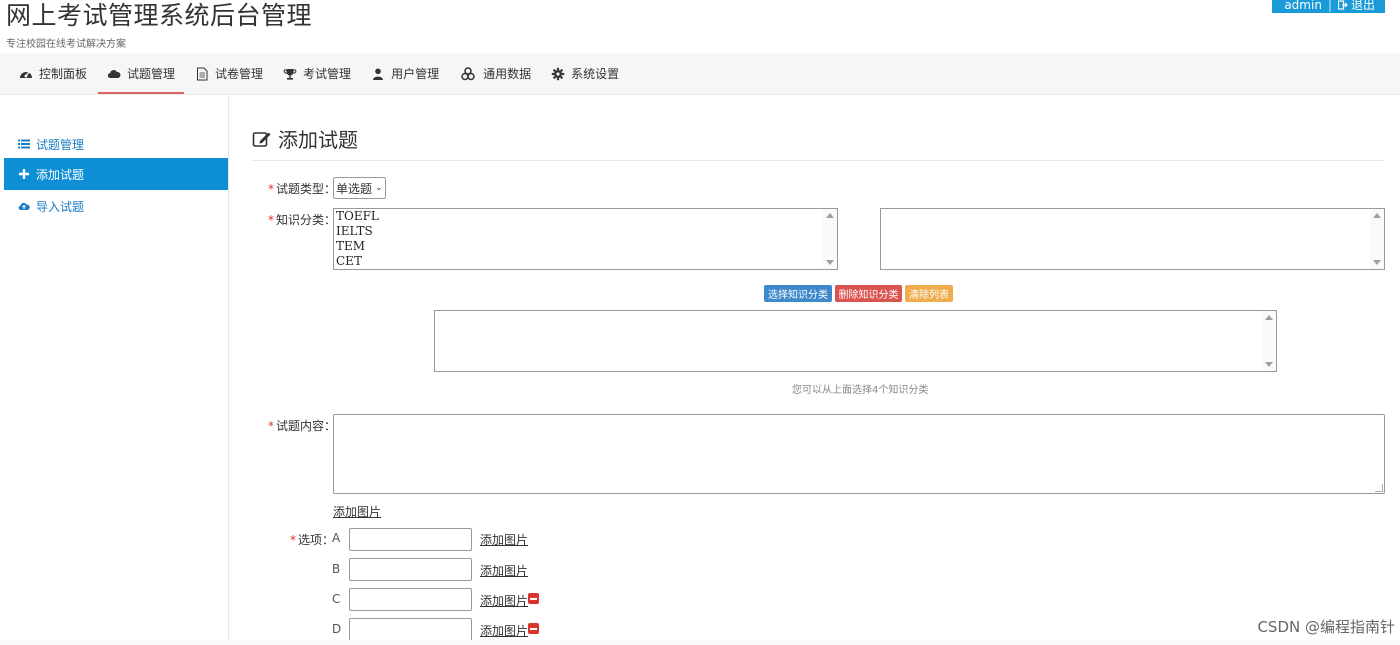 This screenshot has width=1400, height=645. I want to click on trophy-icon, so click(290, 74).